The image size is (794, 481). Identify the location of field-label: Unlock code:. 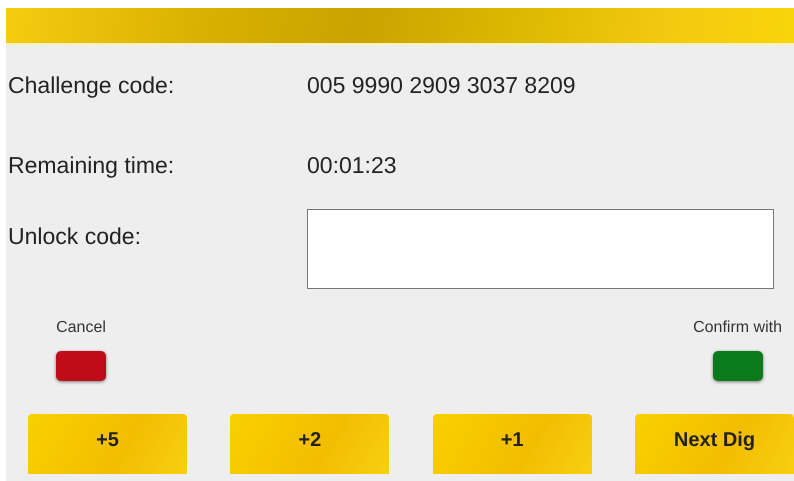
(74, 236).